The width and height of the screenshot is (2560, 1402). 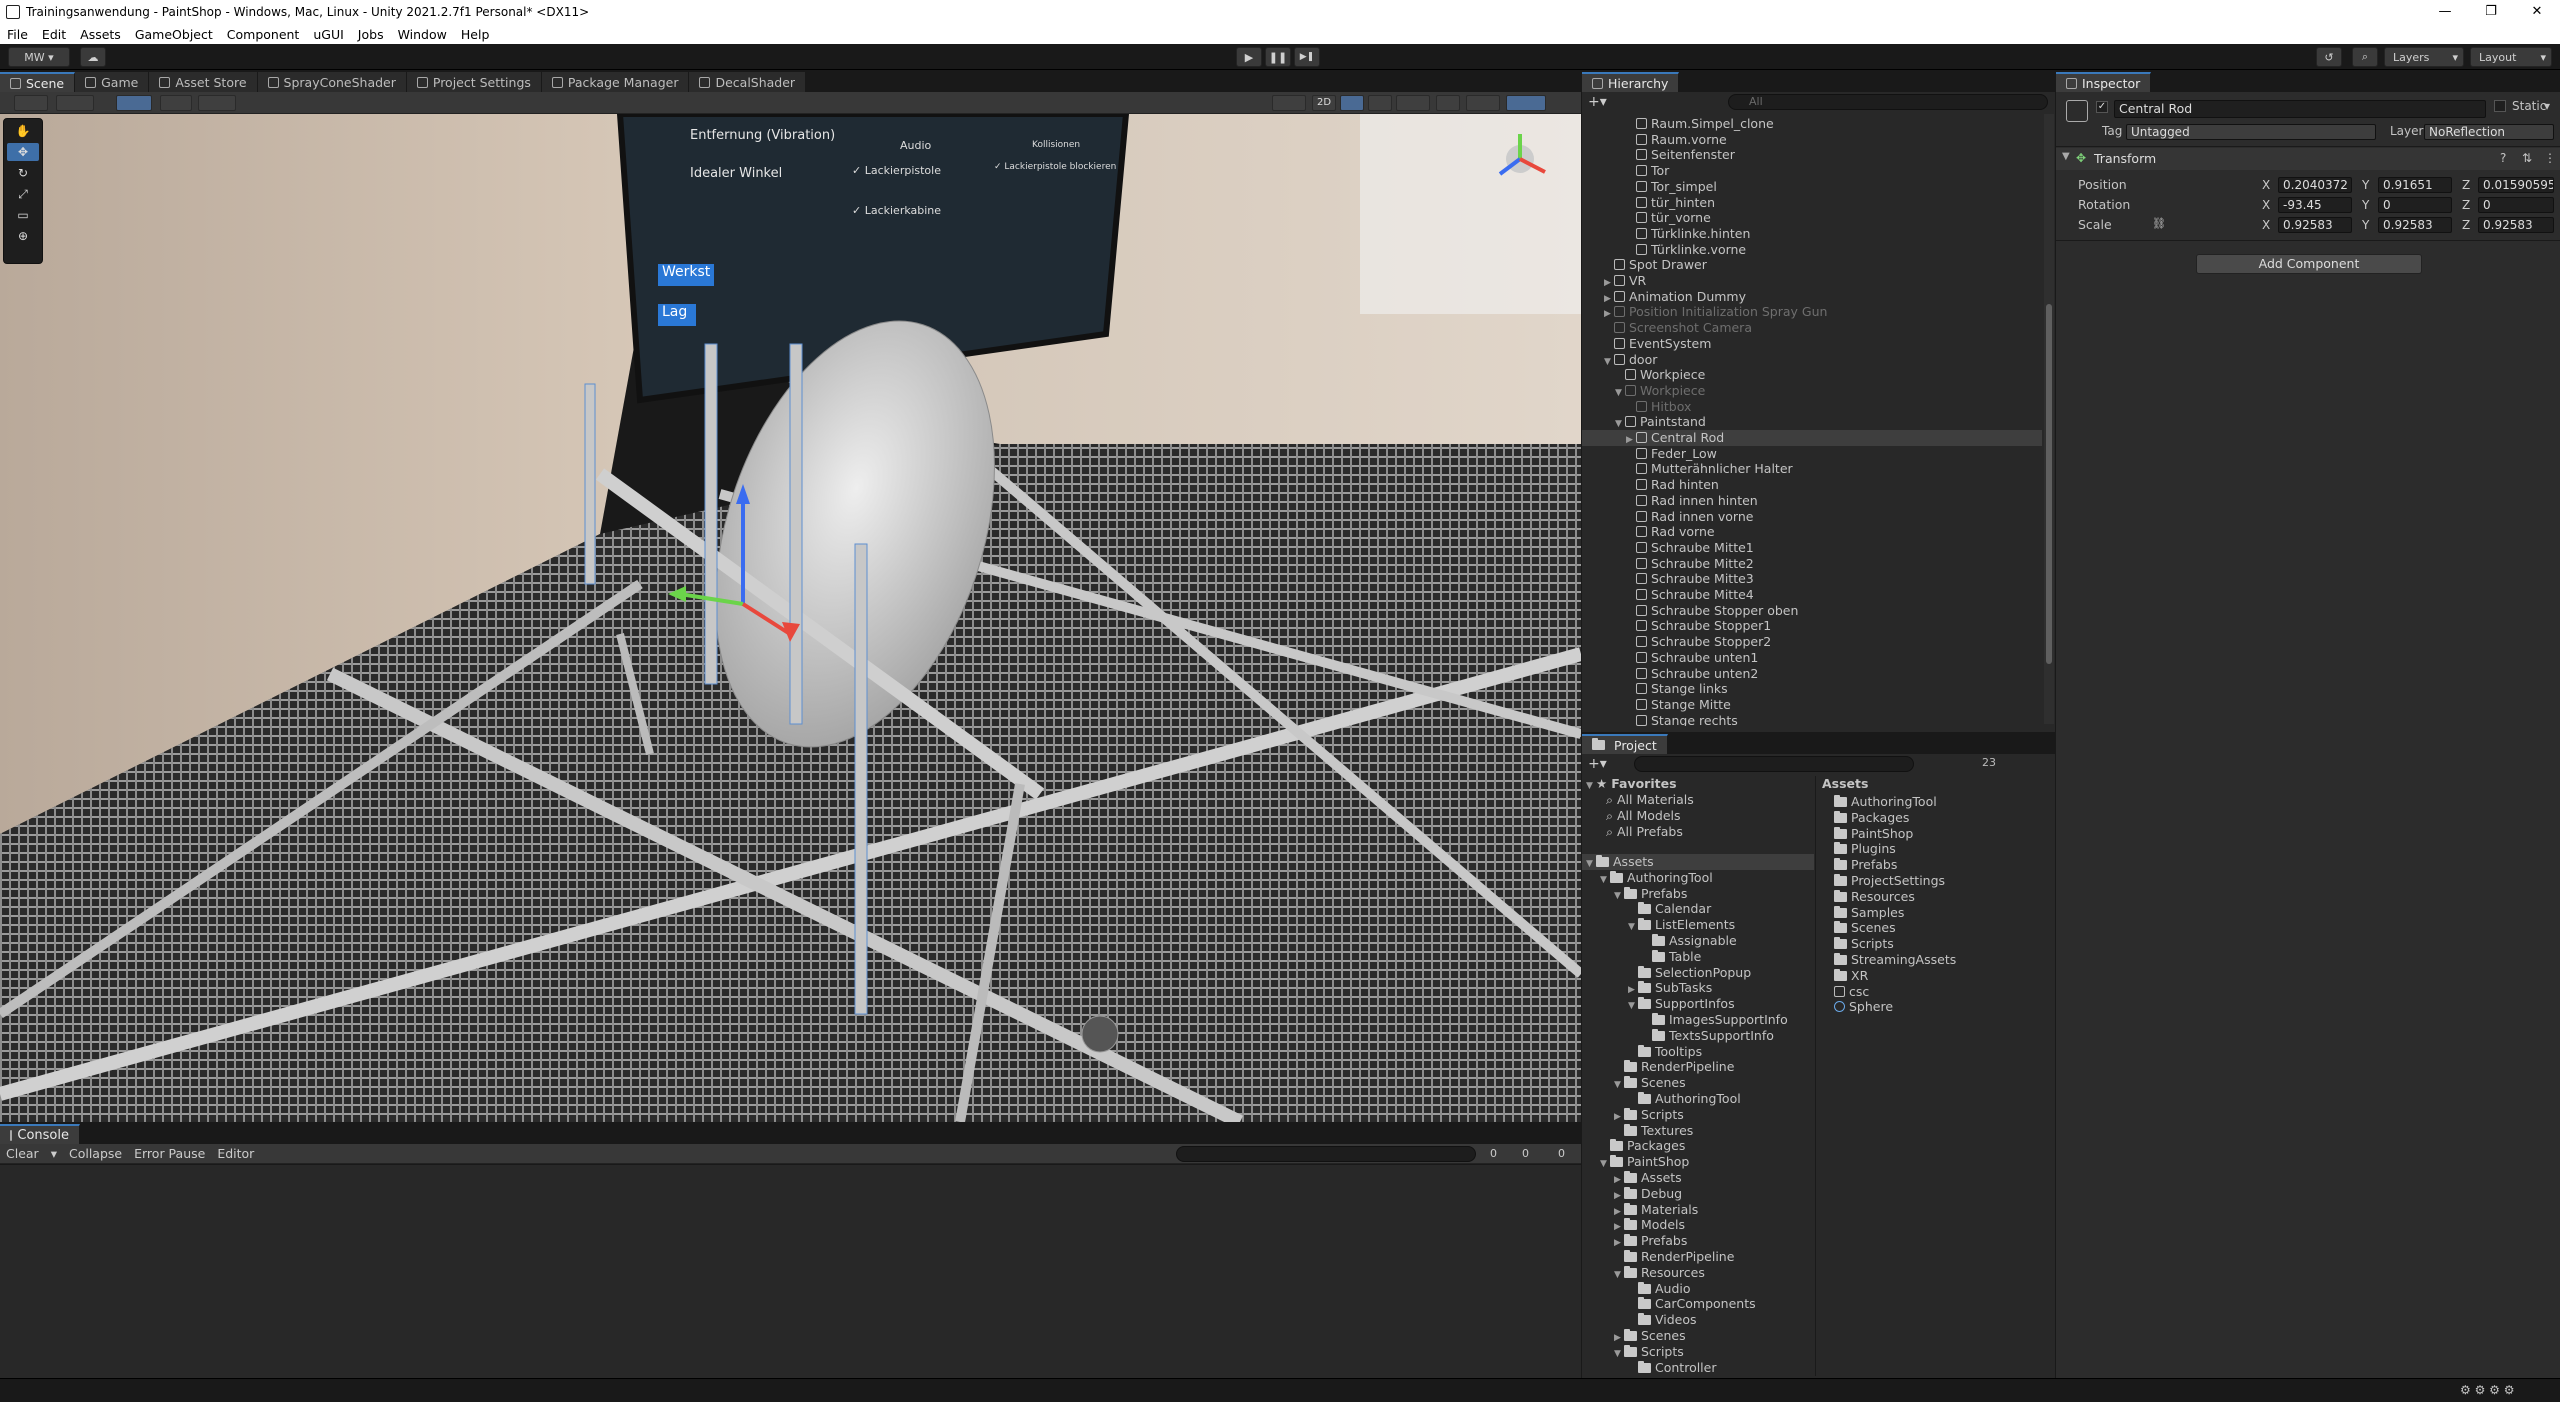 What do you see at coordinates (1649, 187) in the screenshot?
I see `hierarchy-item: Tor_simpel` at bounding box center [1649, 187].